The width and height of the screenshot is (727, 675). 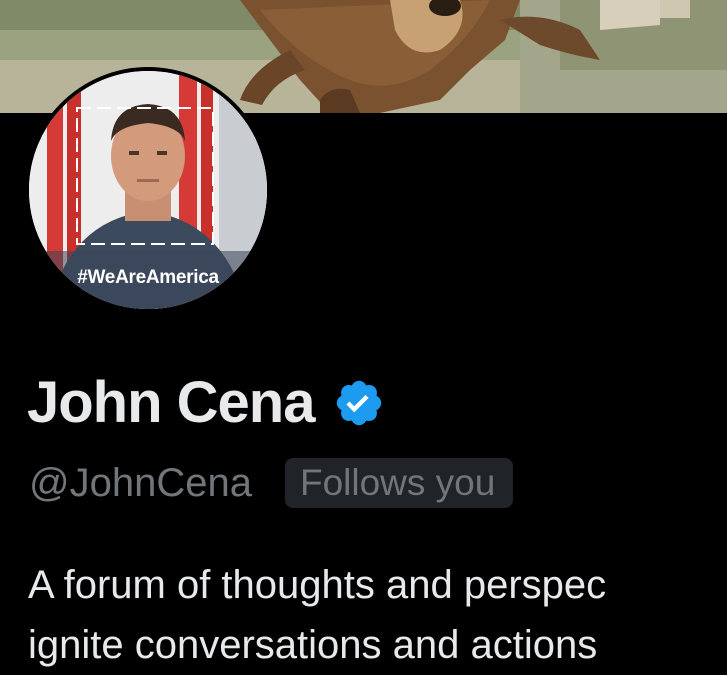 I want to click on verified-badge-icon, so click(x=359, y=403).